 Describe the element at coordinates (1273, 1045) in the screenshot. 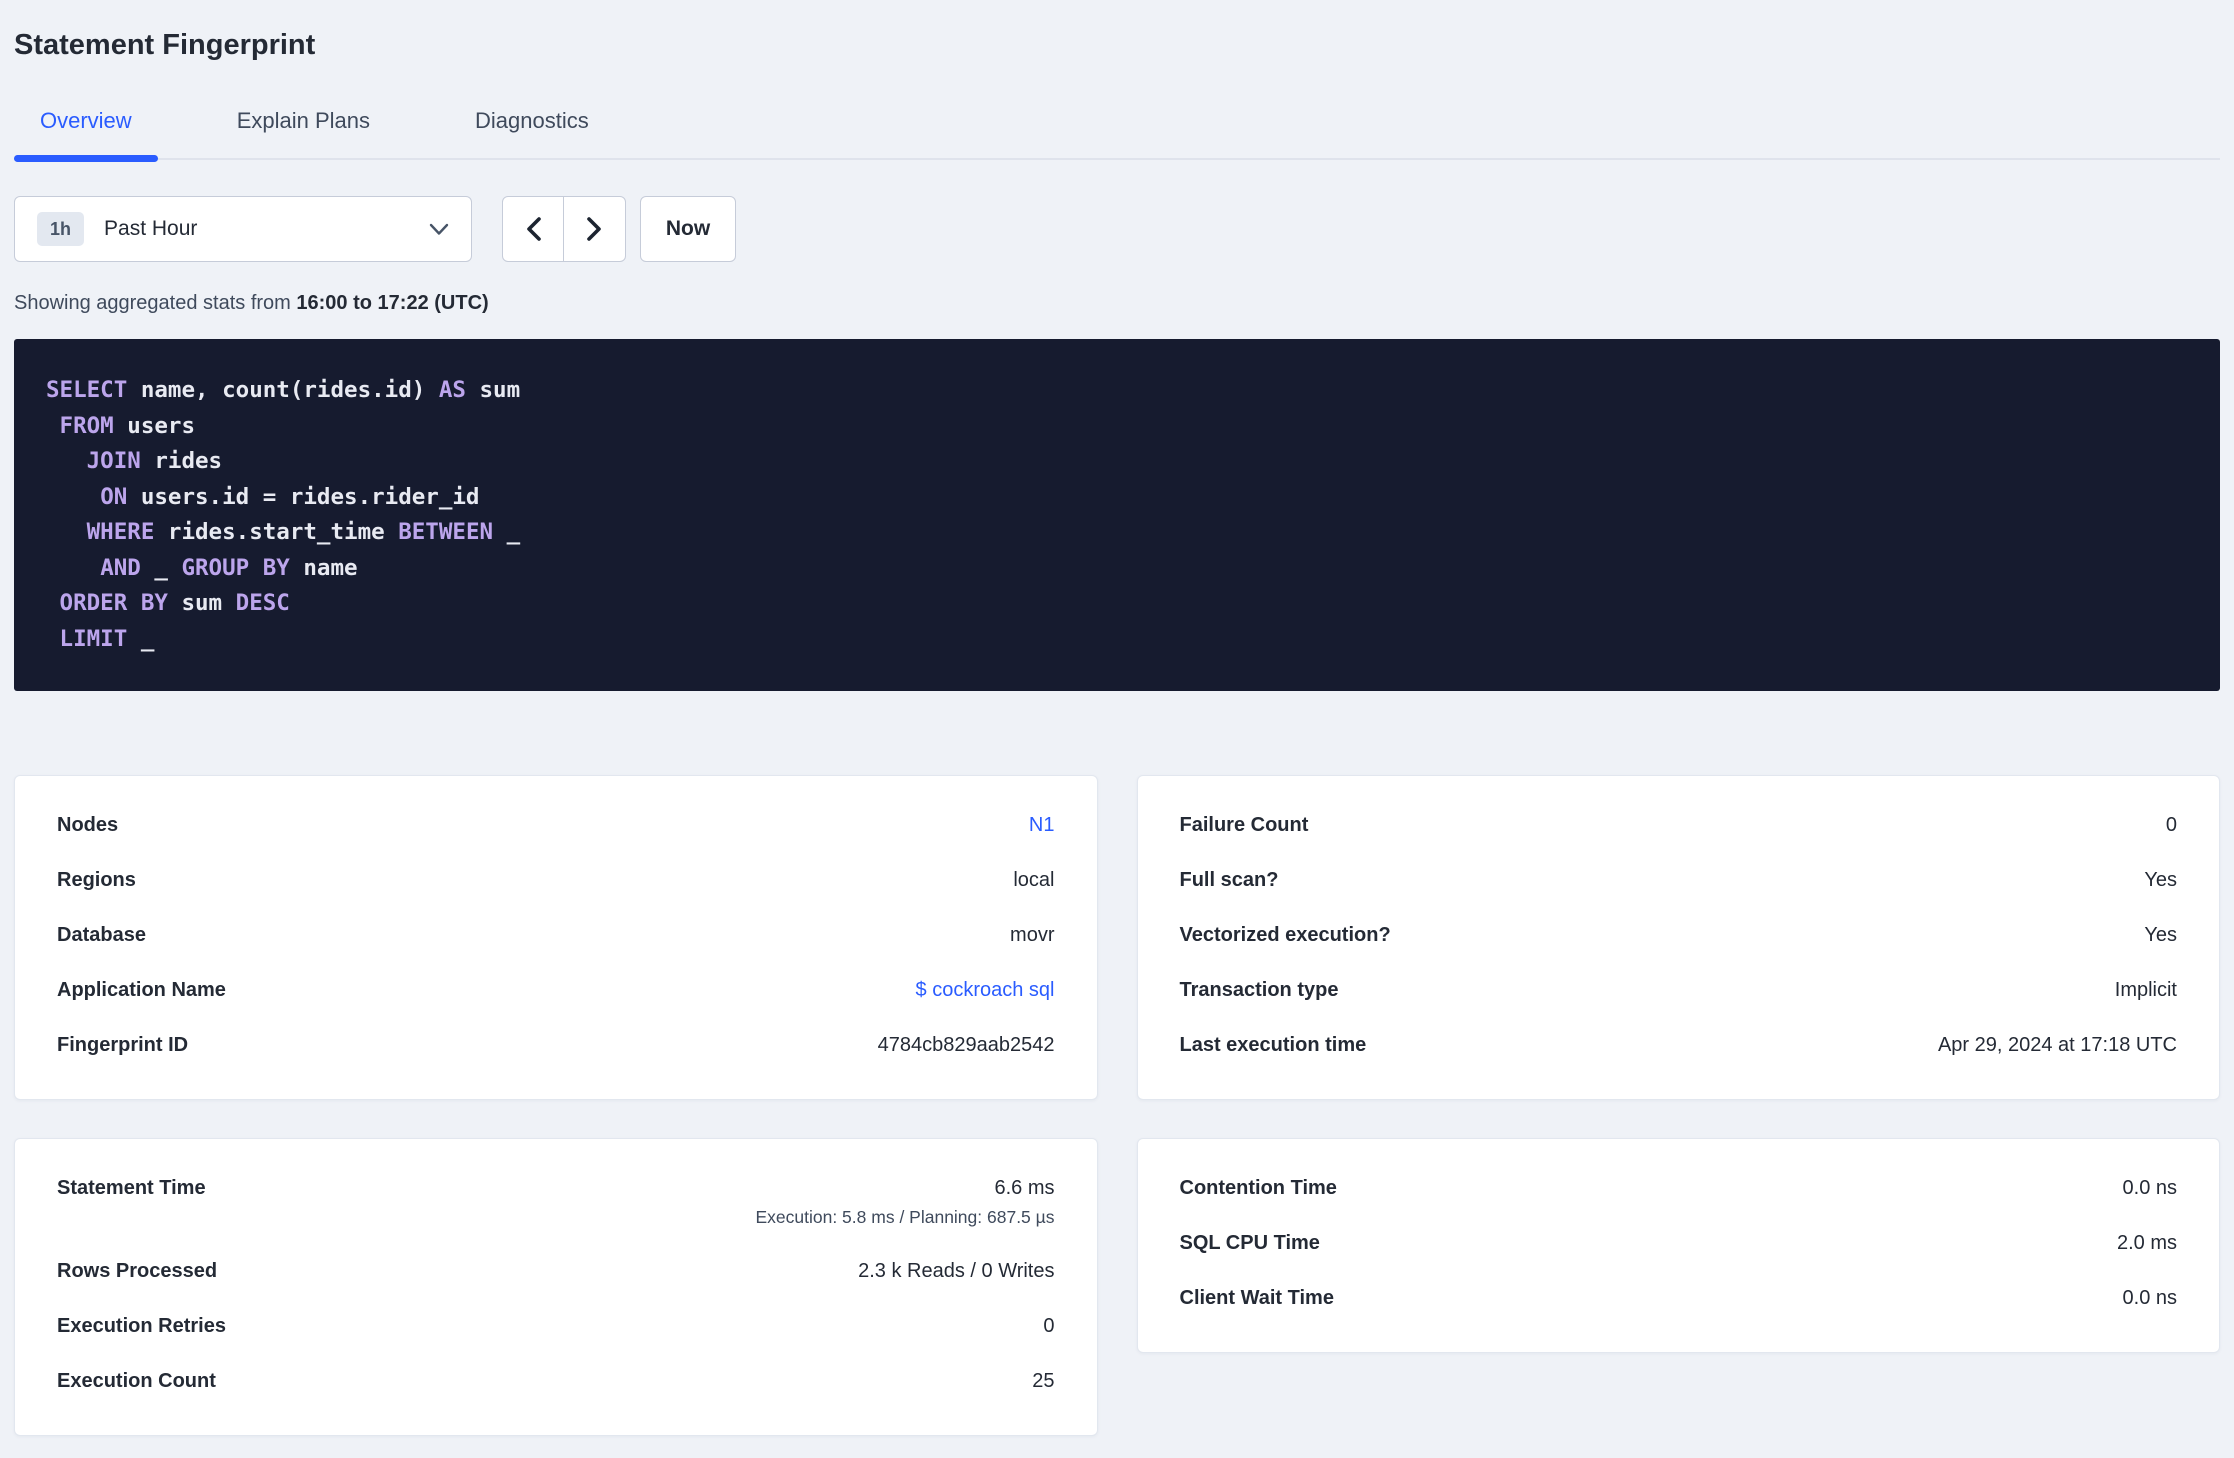

I see `stat-label: Last execution time` at that location.